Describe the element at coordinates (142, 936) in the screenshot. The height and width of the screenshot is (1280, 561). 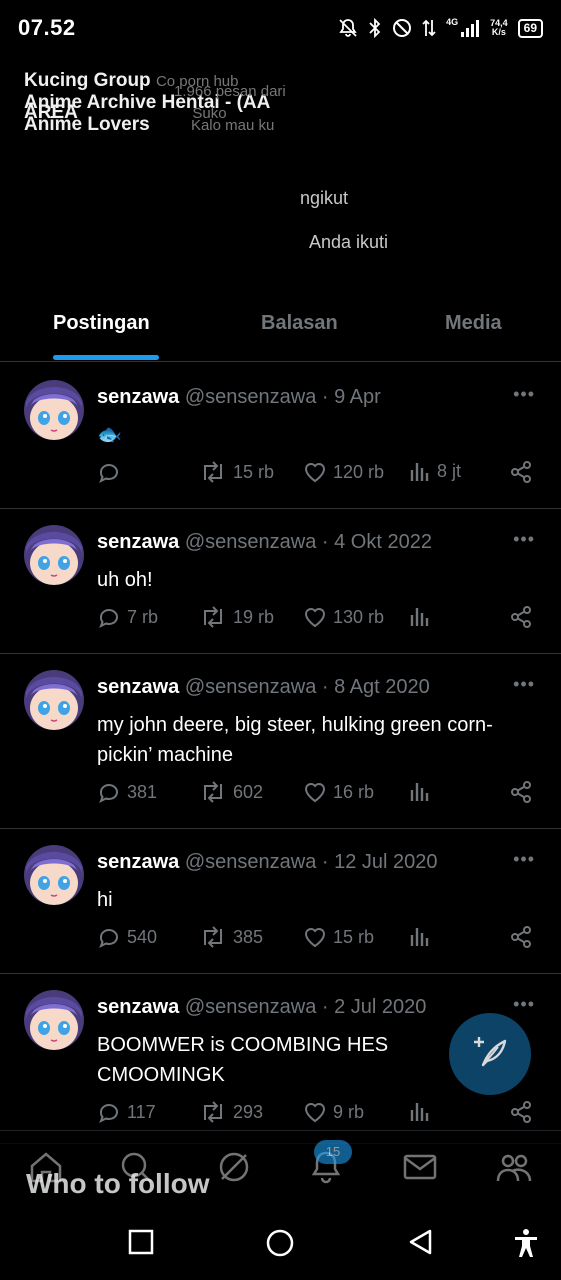
I see `reply-count: 540` at that location.